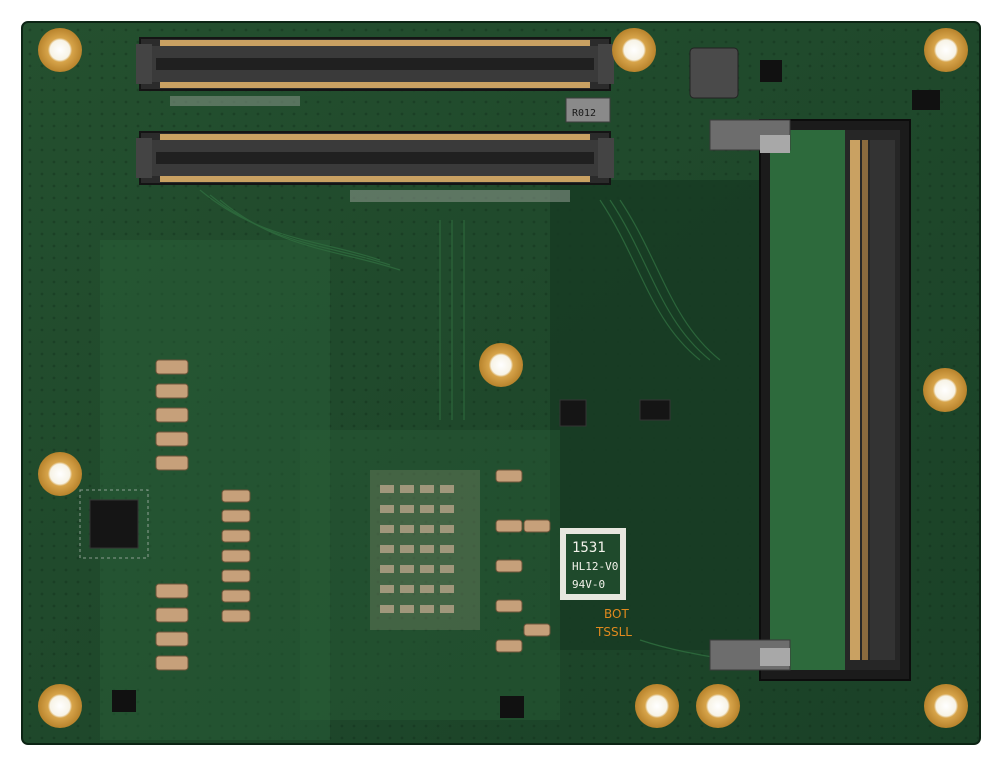  Describe the element at coordinates (595, 566) in the screenshot. I see `ul-mark-text: HL12-V0` at that location.